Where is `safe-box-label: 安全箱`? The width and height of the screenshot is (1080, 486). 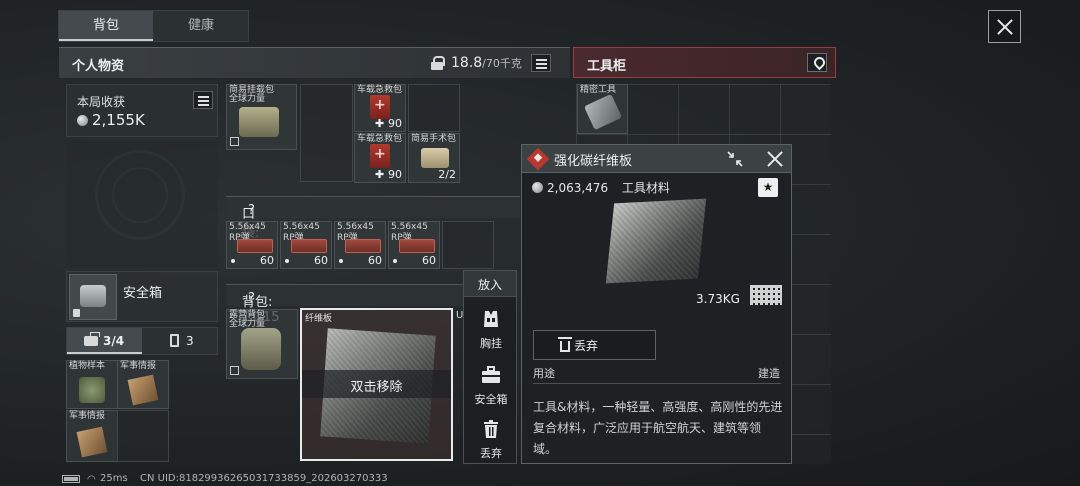 safe-box-label: 安全箱 is located at coordinates (143, 293).